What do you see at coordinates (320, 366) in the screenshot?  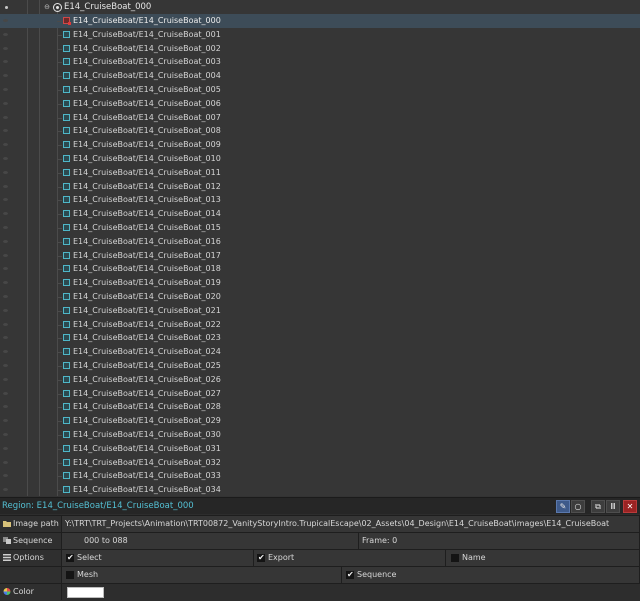 I see `region-row: E14_CruiseBoat/E14_CruiseBoat_025` at bounding box center [320, 366].